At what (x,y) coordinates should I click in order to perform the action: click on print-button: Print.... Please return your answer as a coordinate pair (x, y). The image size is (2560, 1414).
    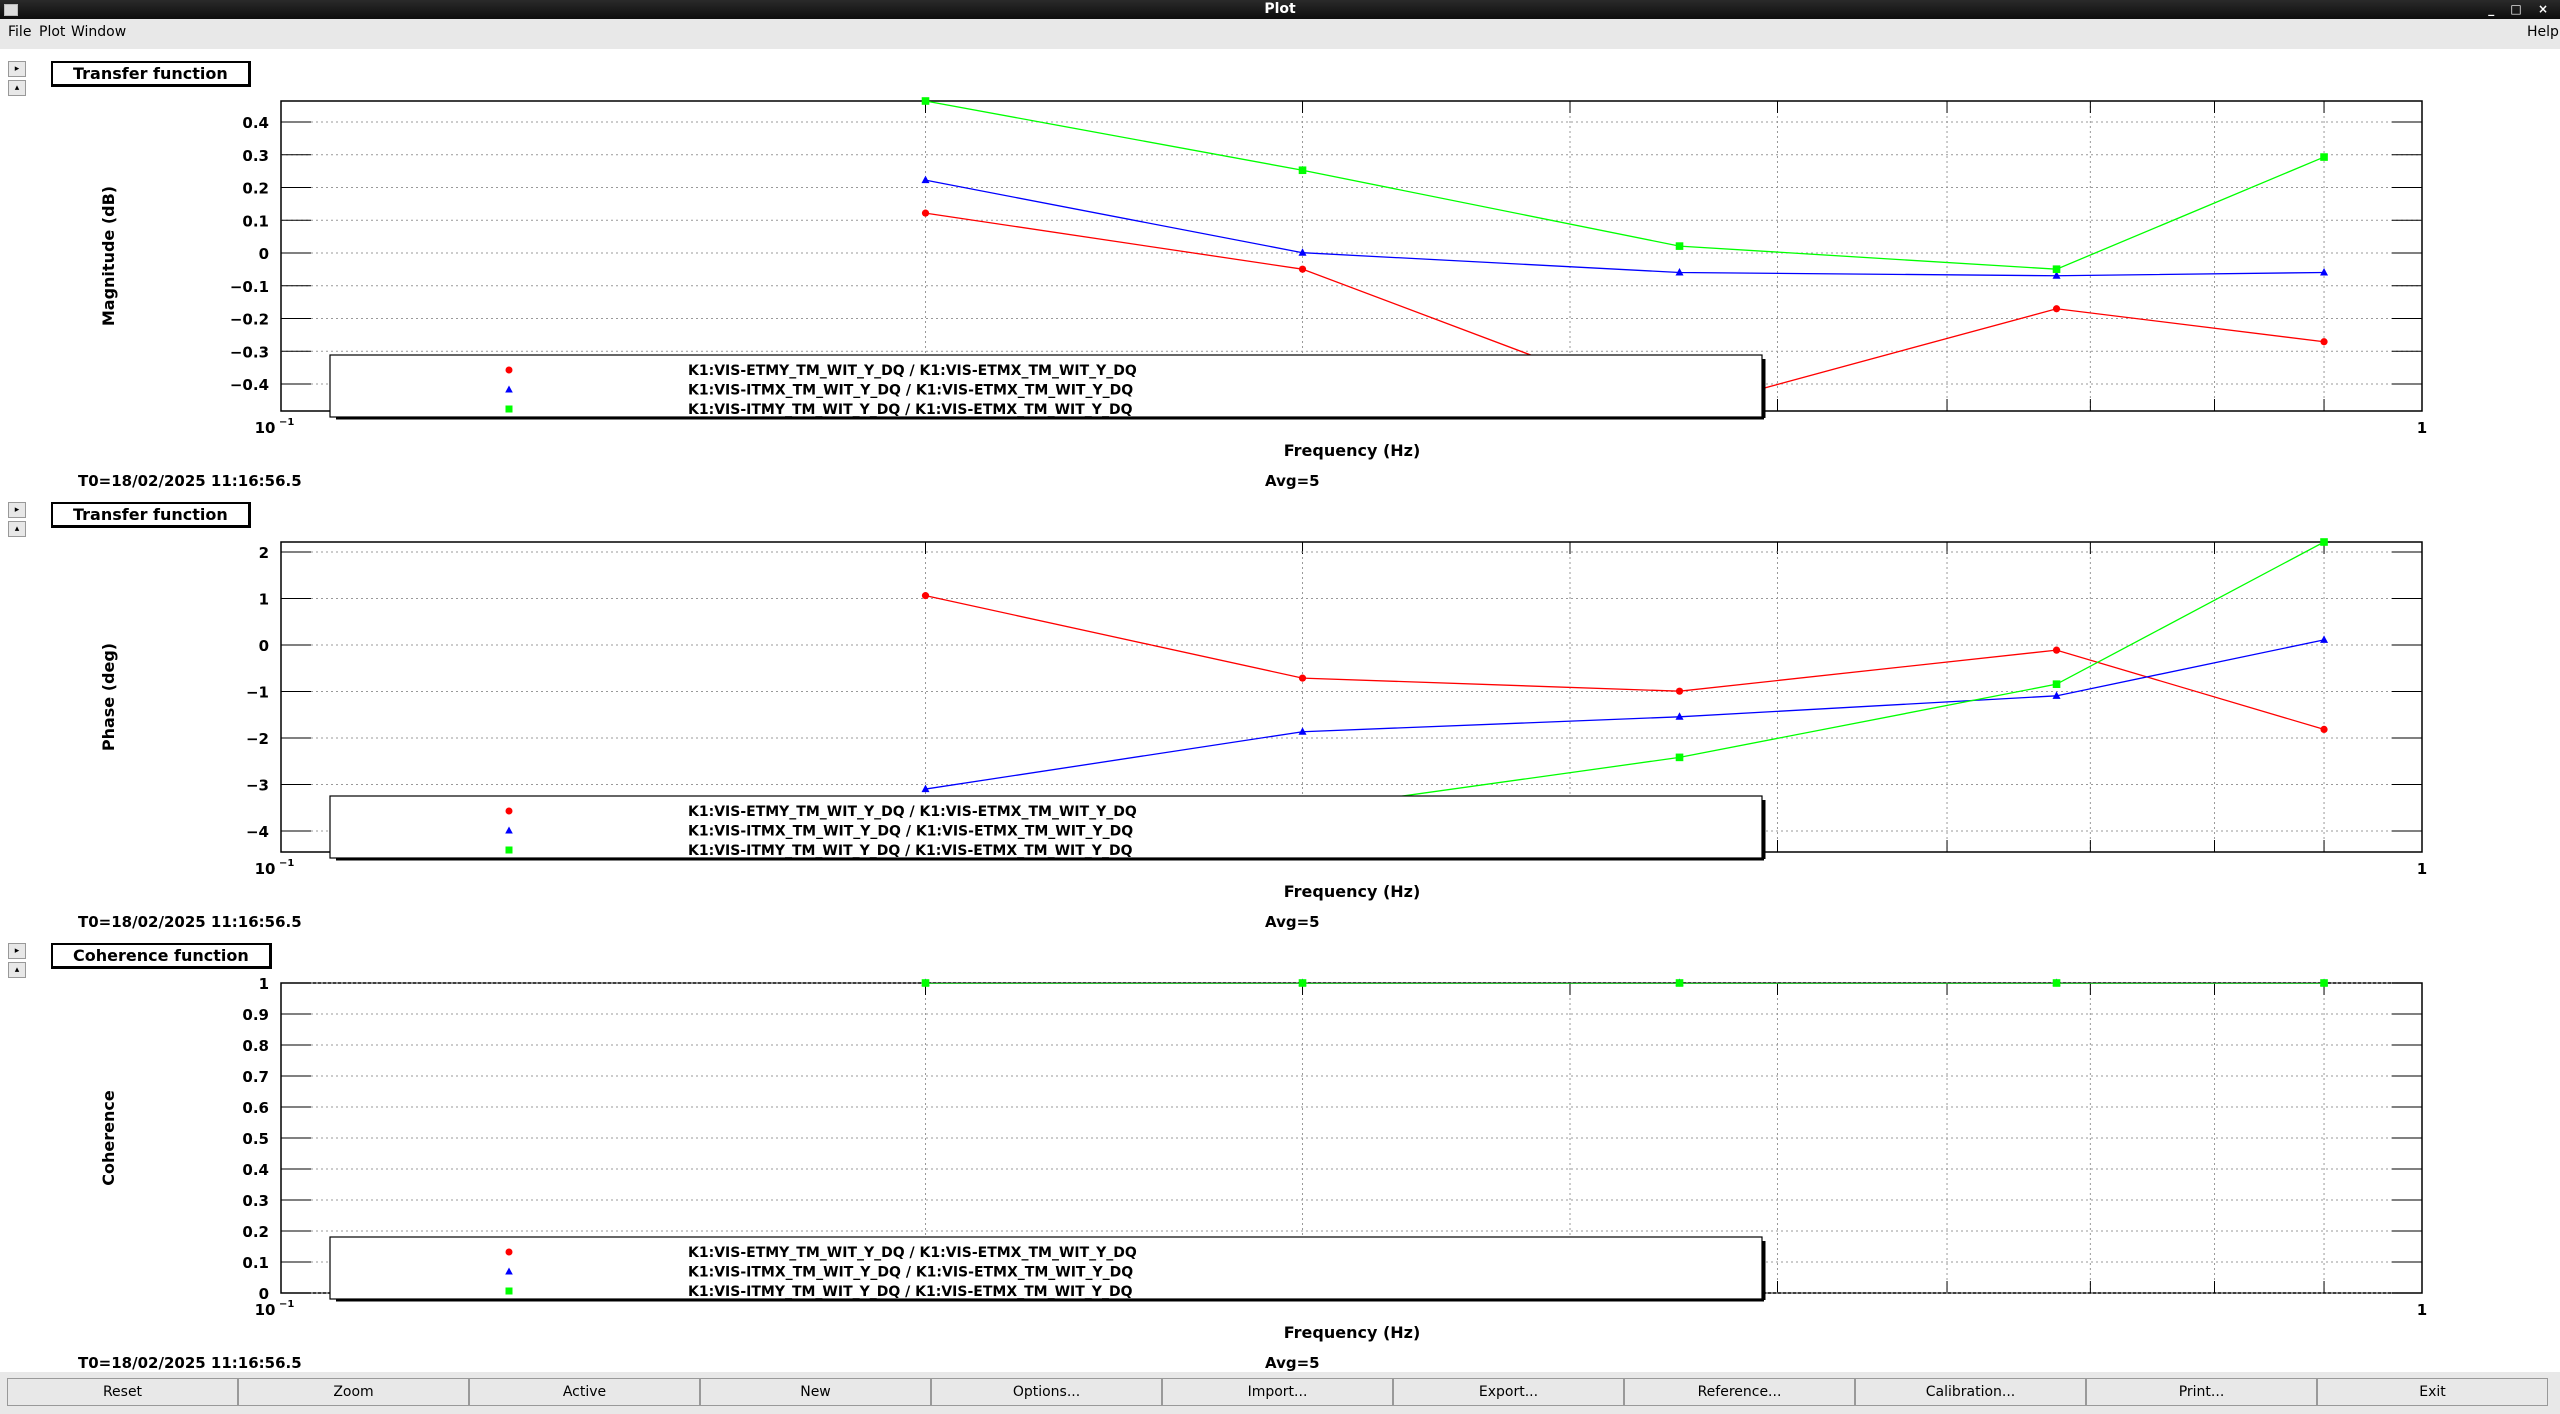
    Looking at the image, I should click on (2201, 1392).